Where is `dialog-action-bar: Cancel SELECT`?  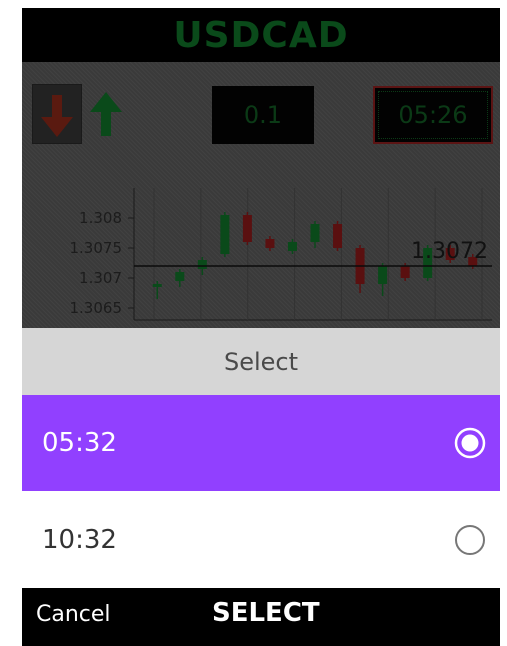
dialog-action-bar: Cancel SELECT is located at coordinates (261, 617).